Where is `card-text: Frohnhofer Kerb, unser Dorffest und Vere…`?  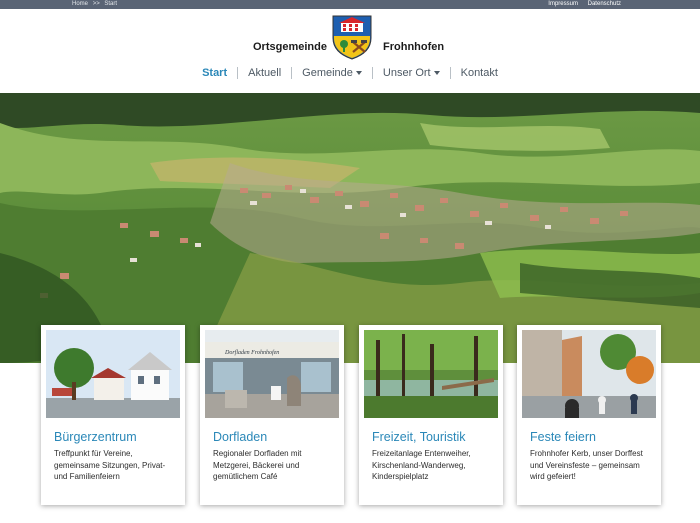
card-text: Frohnhofer Kerb, unser Dorffest und Vere… is located at coordinates (586, 465).